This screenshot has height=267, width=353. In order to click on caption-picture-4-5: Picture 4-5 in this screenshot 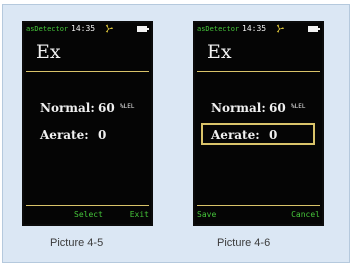, I will do `click(77, 243)`.